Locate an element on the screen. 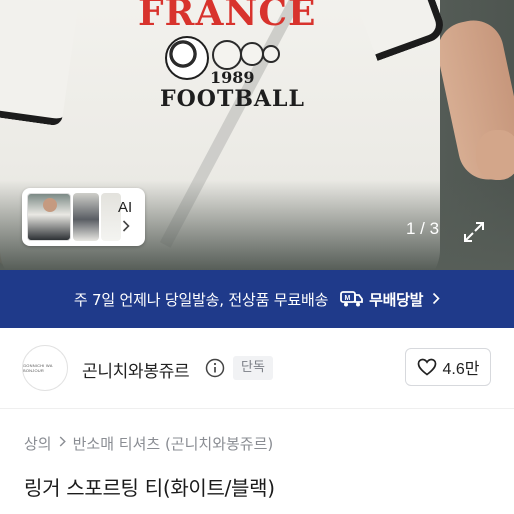 The width and height of the screenshot is (514, 514). like-button: 4.6만 is located at coordinates (448, 367).